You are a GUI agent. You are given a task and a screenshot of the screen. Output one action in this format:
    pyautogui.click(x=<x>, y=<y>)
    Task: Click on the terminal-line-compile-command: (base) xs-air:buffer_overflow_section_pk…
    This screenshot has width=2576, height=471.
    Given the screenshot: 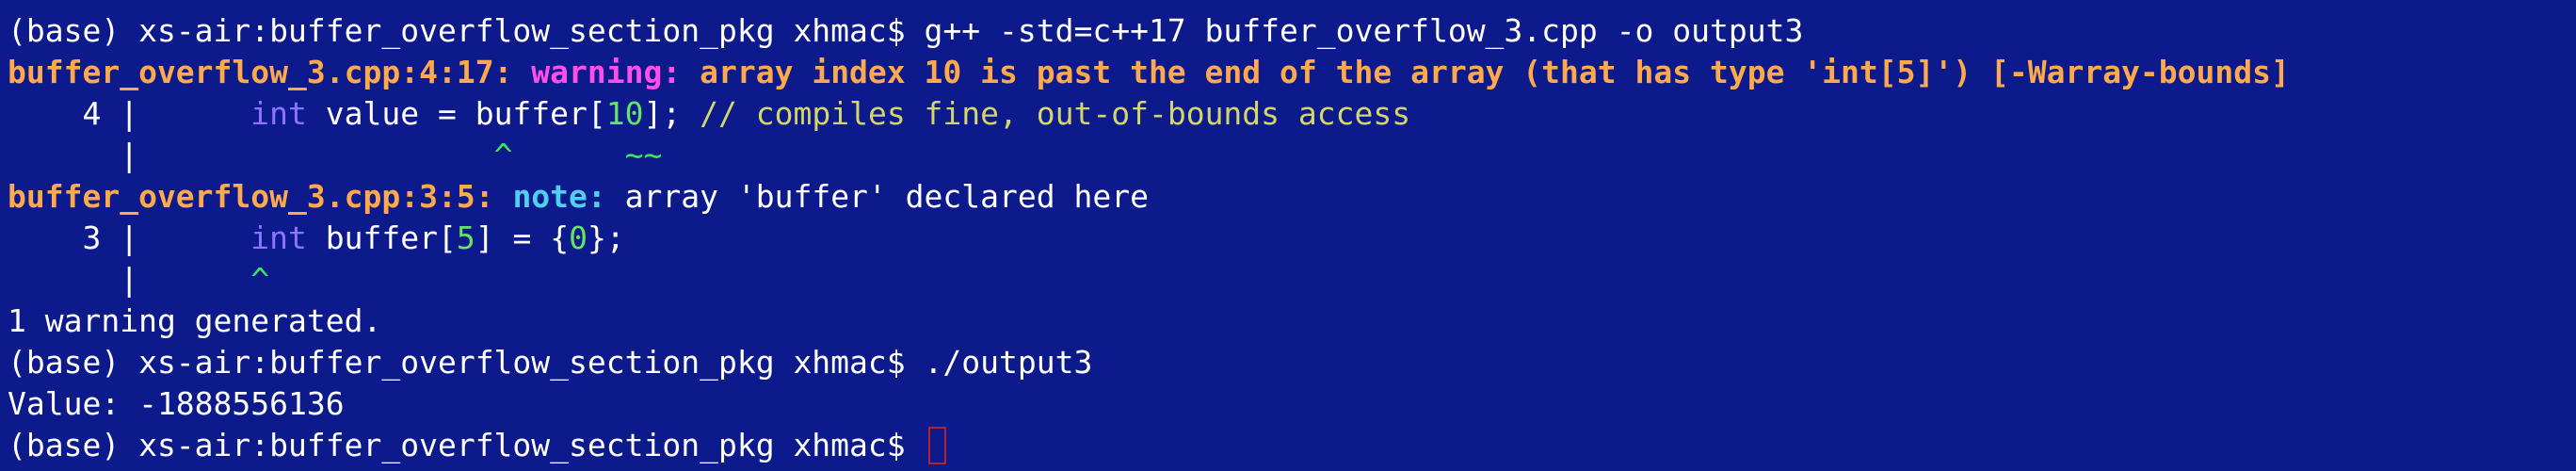 What is the action you would take?
    pyautogui.click(x=1292, y=31)
    